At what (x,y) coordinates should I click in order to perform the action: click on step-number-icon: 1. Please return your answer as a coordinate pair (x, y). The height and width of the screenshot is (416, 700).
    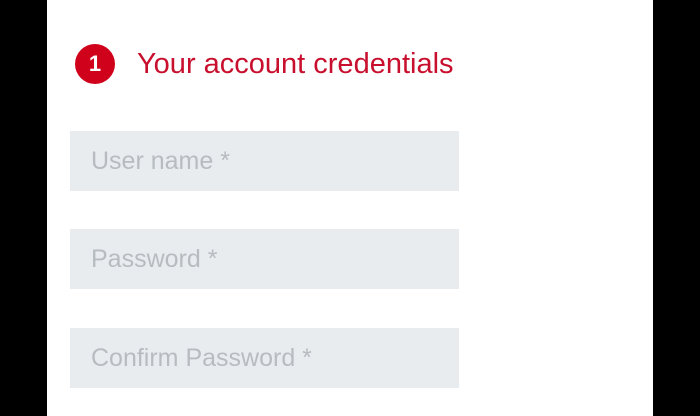
    Looking at the image, I should click on (95, 64).